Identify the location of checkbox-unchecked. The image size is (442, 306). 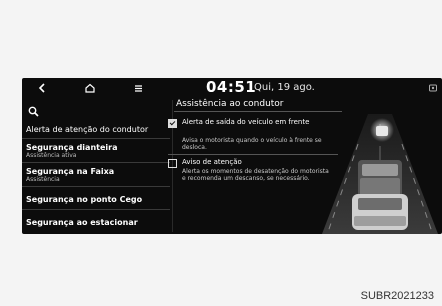
(172, 163).